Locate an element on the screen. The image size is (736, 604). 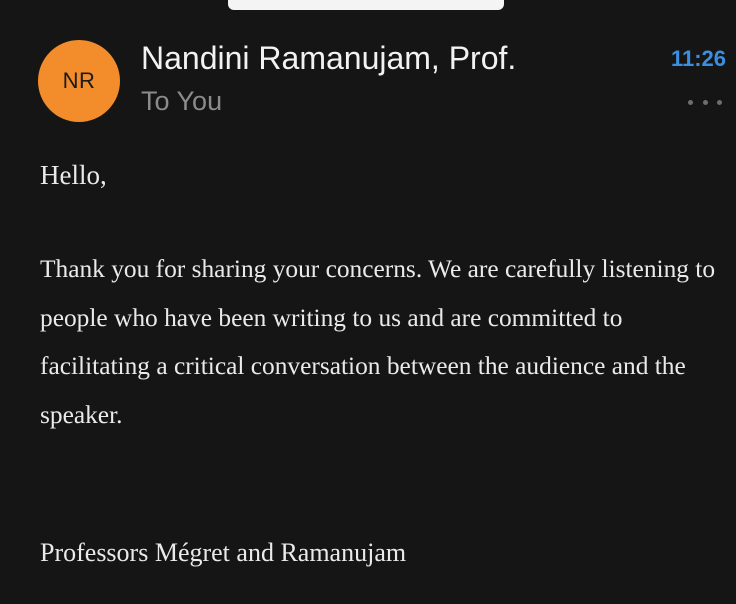
more-options-button is located at coordinates (705, 102).